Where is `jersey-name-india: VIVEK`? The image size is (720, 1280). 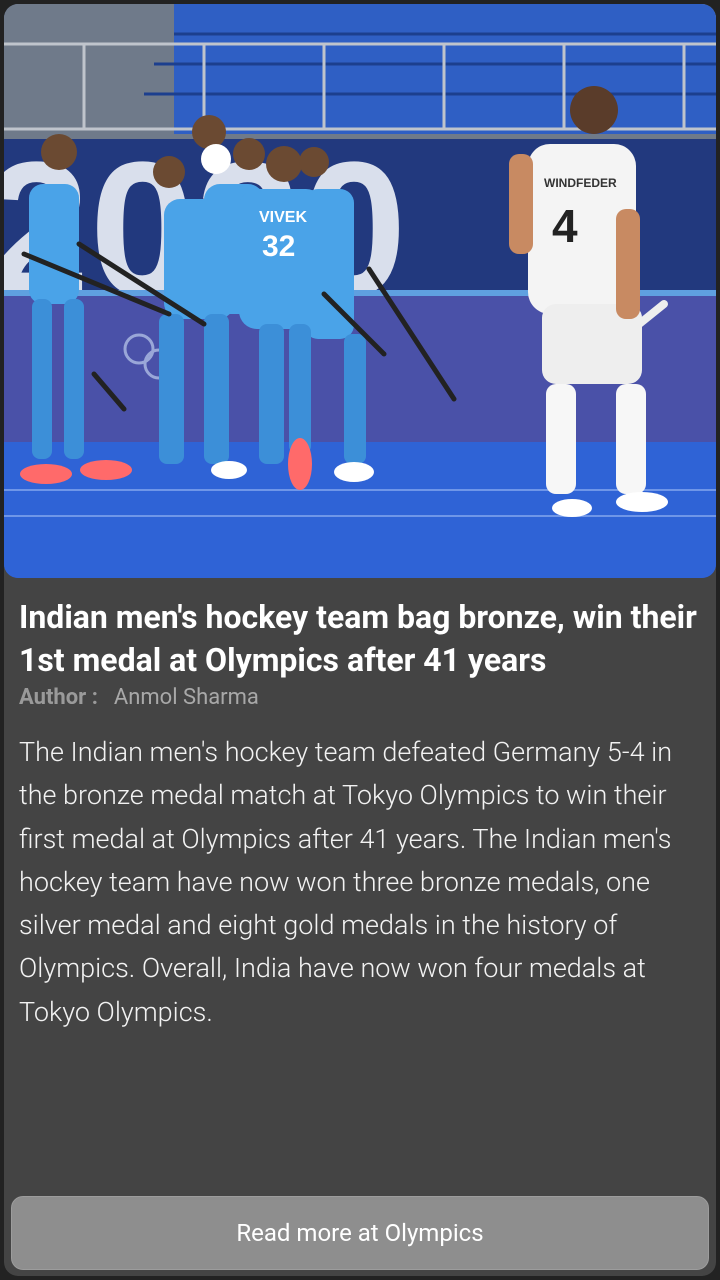 jersey-name-india: VIVEK is located at coordinates (283, 217).